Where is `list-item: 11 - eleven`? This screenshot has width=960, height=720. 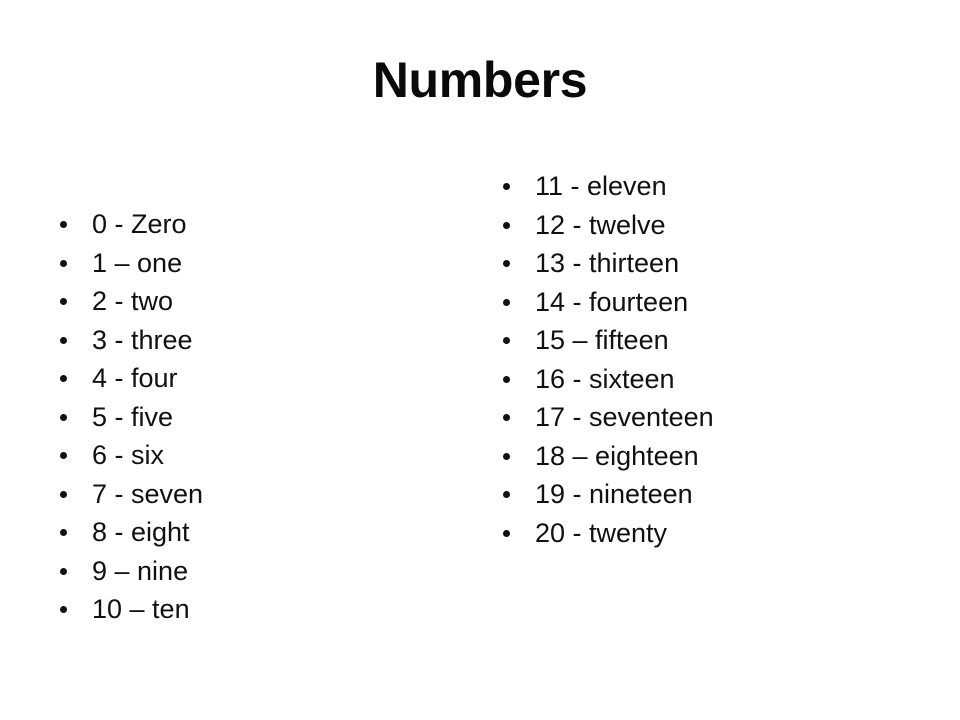 list-item: 11 - eleven is located at coordinates (709, 186).